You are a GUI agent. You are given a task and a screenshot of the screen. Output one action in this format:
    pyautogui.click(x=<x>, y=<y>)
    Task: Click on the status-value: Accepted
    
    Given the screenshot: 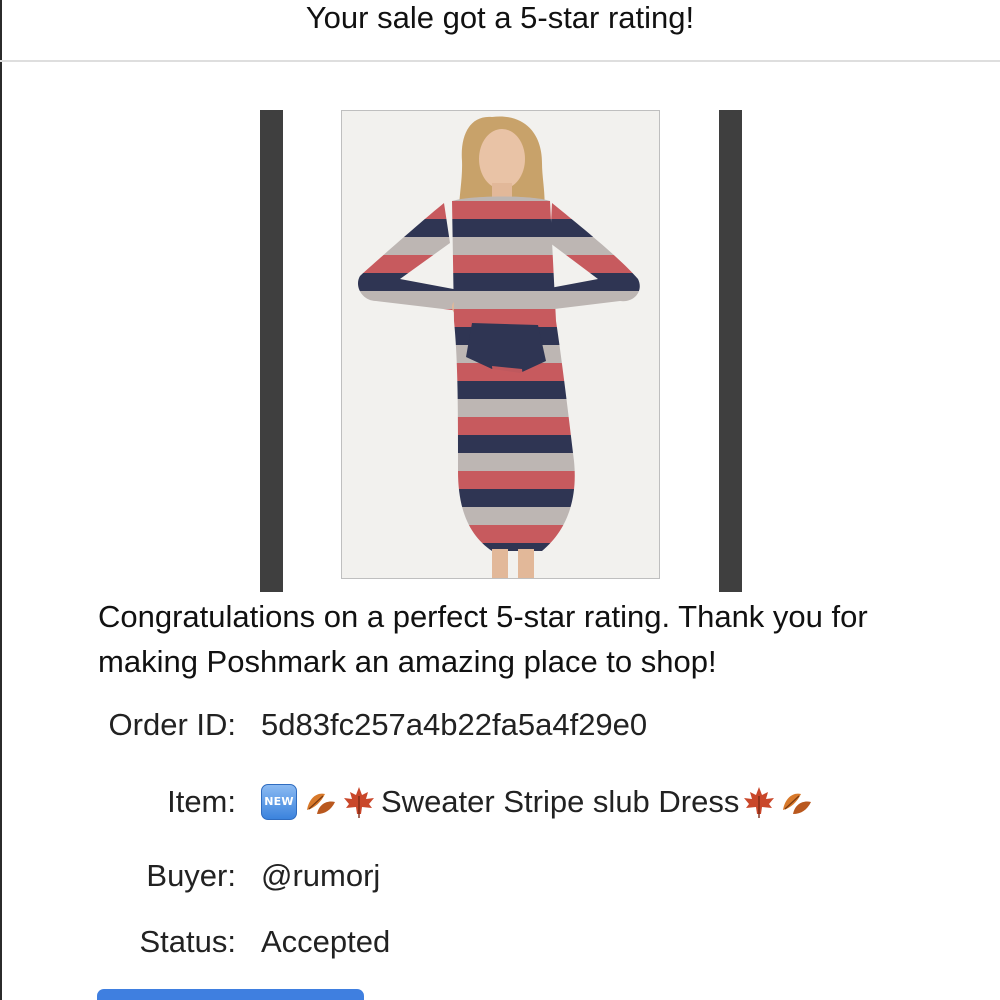 What is the action you would take?
    pyautogui.click(x=326, y=941)
    